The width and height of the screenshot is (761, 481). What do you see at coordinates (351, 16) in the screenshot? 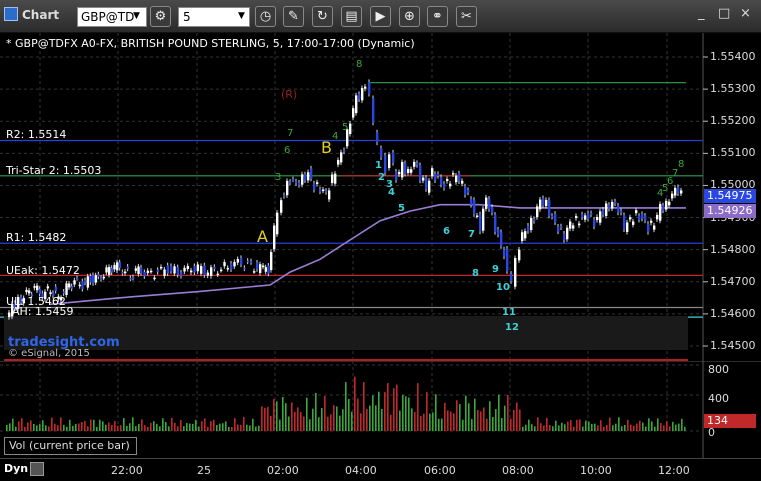
I see `quote-icon: ▤` at bounding box center [351, 16].